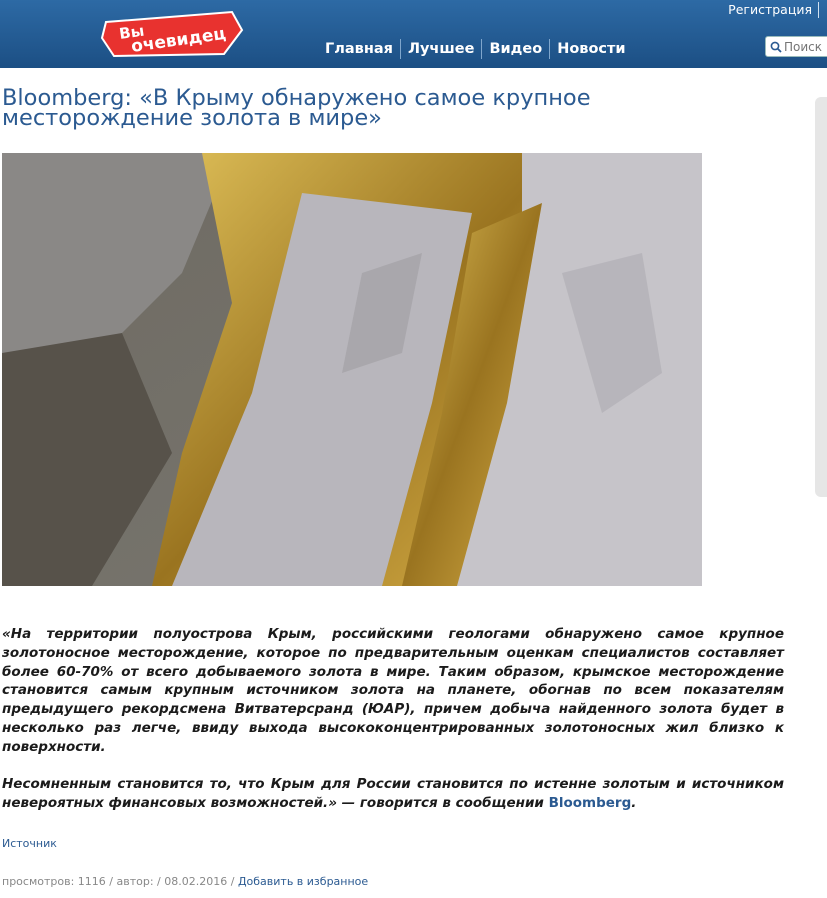 The image size is (827, 898). Describe the element at coordinates (821, 297) in the screenshot. I see `scrollbar` at that location.